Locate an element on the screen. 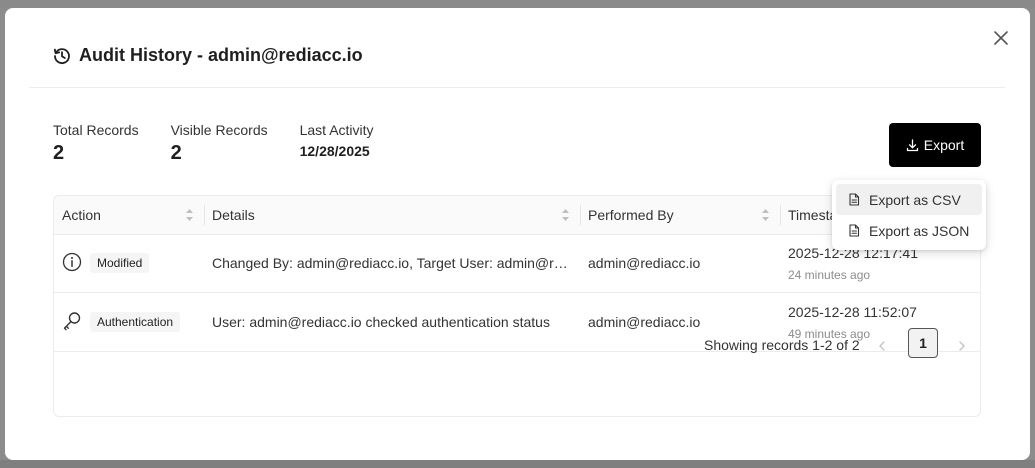  pagination: Showing records 1-2 of 2 1 is located at coordinates (517, 347).